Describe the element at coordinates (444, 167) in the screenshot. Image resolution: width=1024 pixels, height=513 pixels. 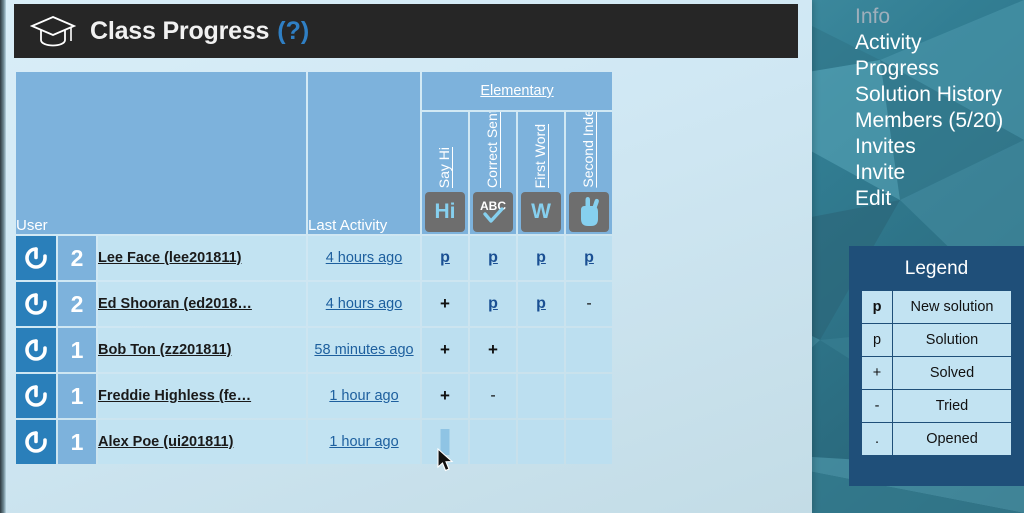
I see `task-link-0: Say Hi` at that location.